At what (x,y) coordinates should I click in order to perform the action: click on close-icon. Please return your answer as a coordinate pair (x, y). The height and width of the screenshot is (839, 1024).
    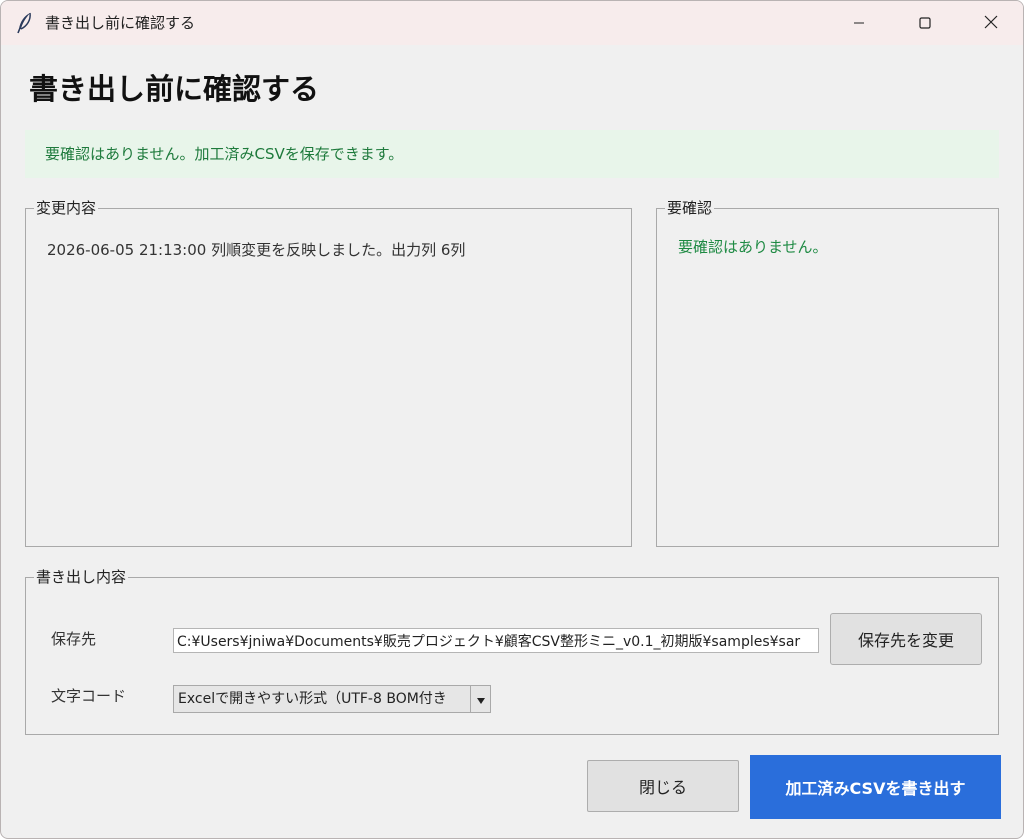
    Looking at the image, I should click on (991, 23).